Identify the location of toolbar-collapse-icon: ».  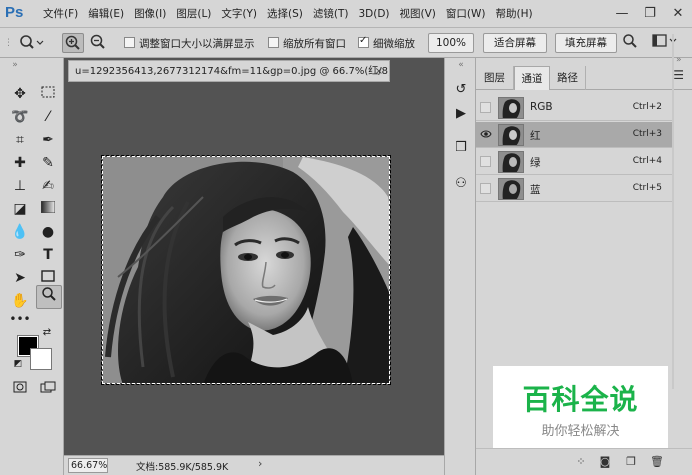
(15, 65).